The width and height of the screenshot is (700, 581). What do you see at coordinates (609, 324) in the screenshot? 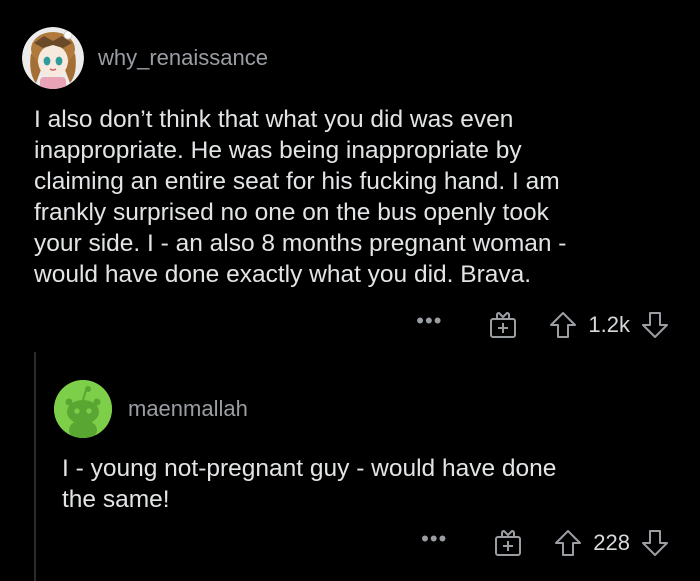
I see `vote-score: 1.2k` at bounding box center [609, 324].